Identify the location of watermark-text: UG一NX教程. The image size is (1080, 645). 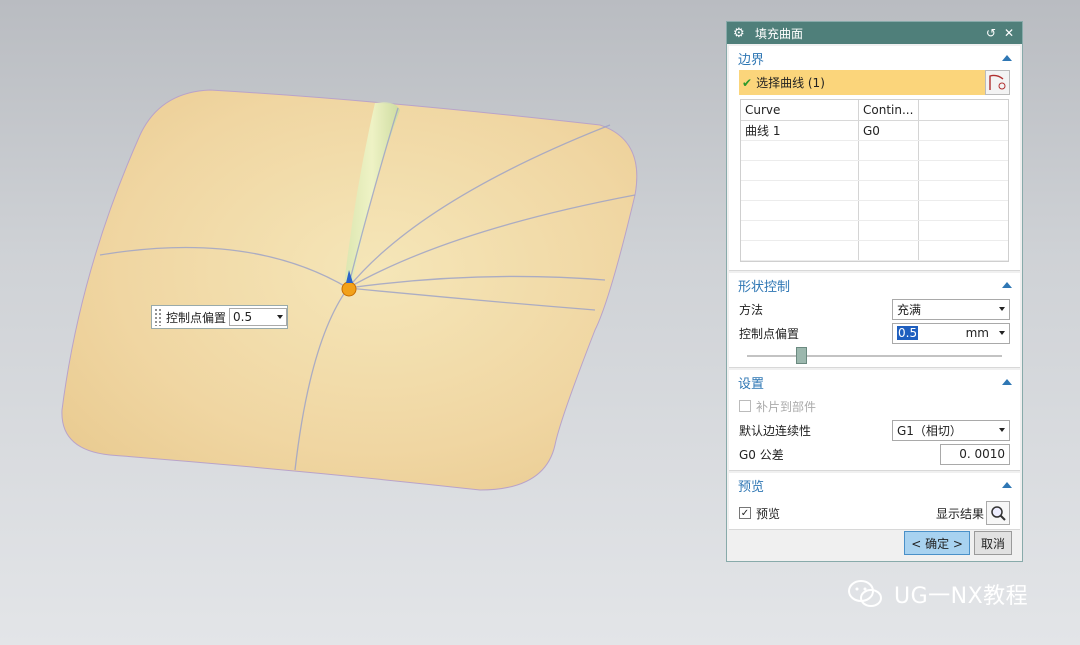
(961, 596).